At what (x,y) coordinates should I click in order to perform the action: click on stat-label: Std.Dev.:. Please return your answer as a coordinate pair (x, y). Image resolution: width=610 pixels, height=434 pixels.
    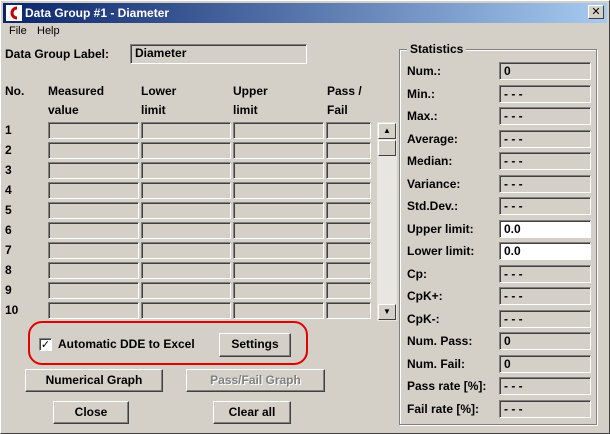
    Looking at the image, I should click on (433, 206).